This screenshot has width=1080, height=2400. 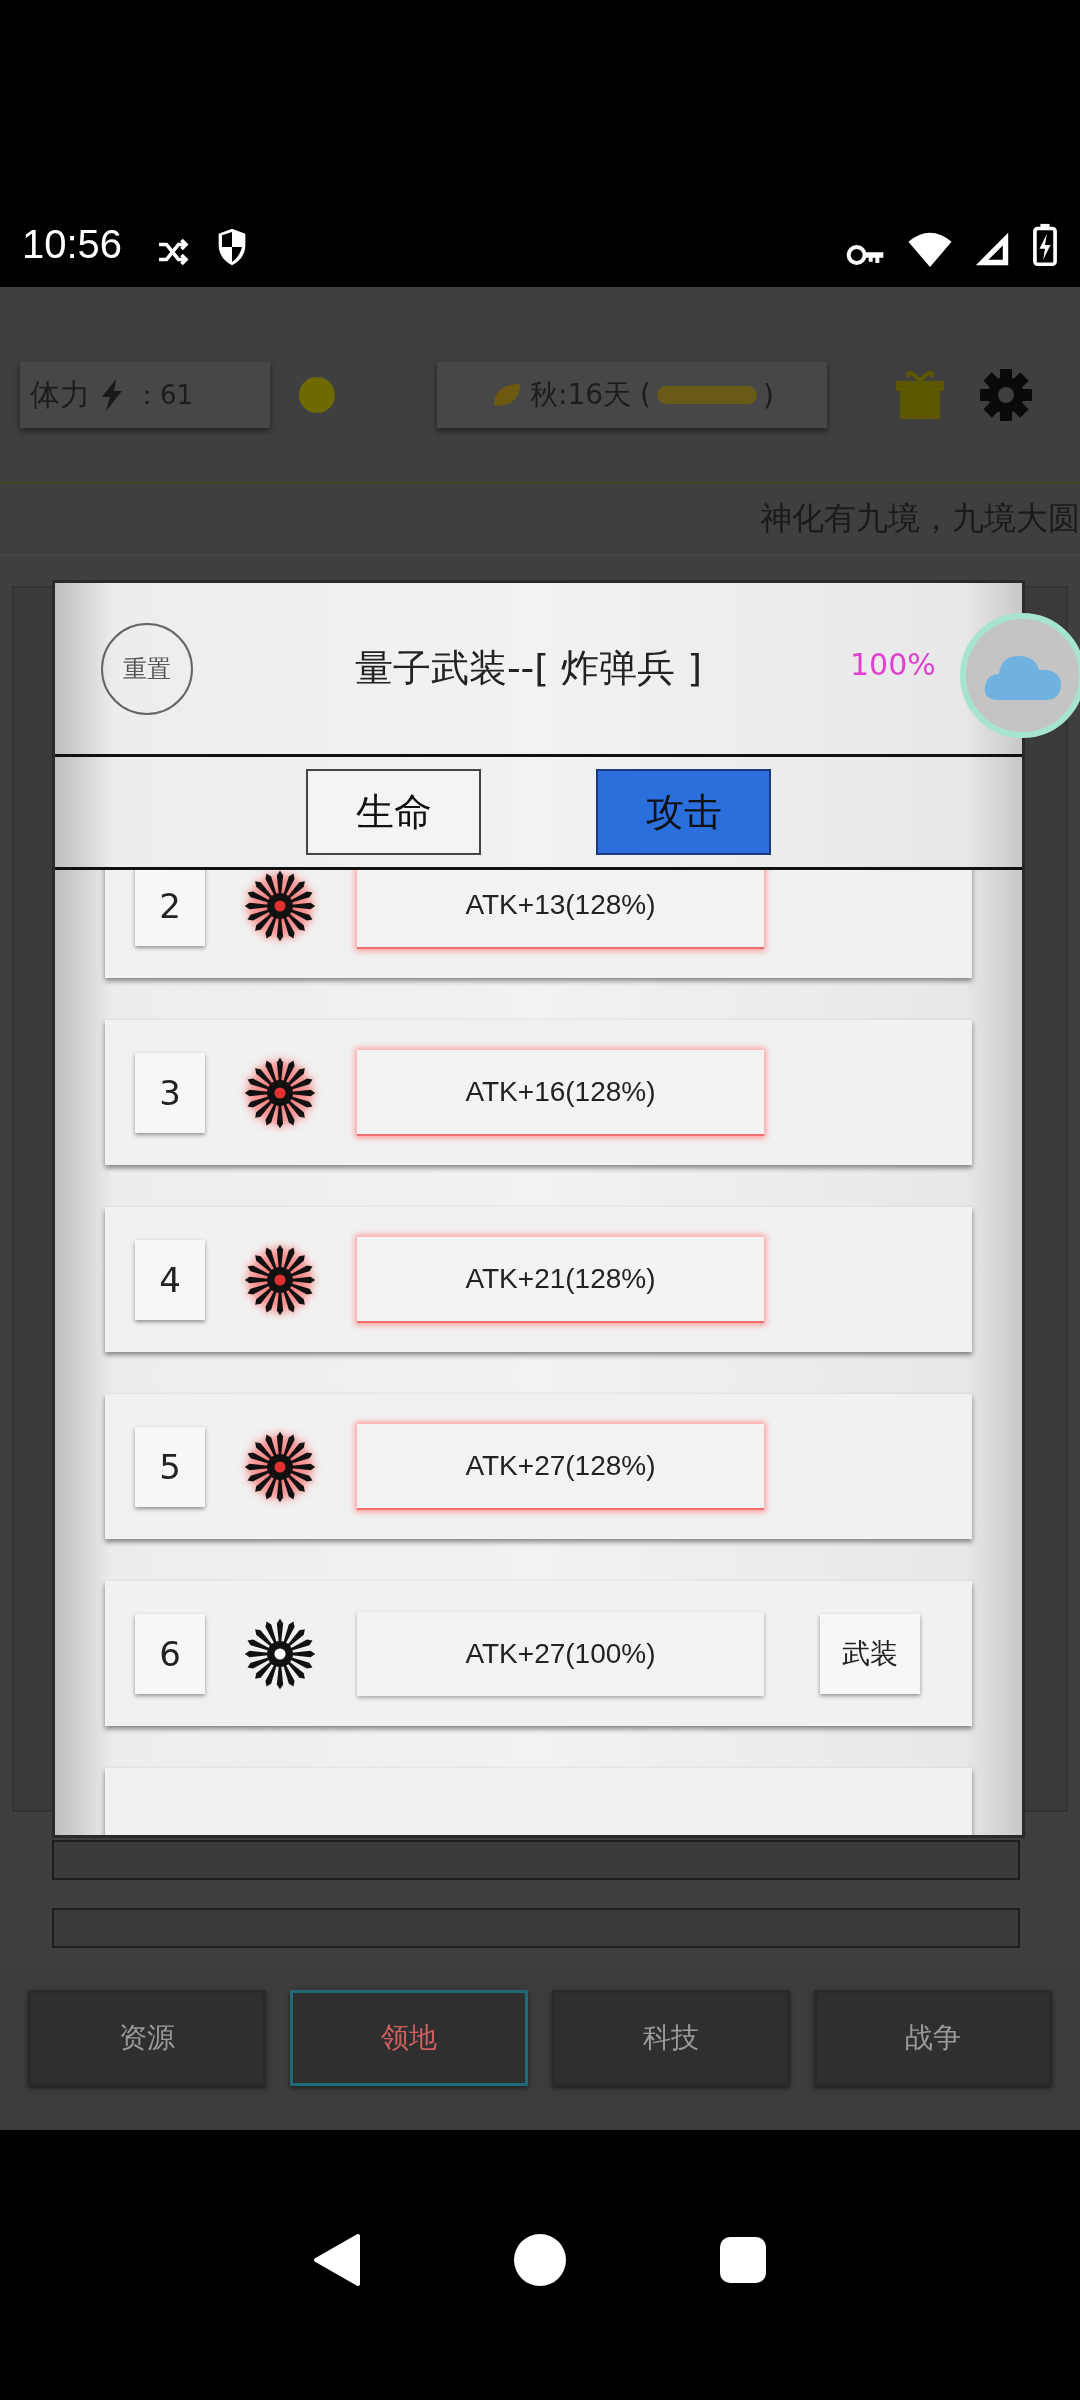 What do you see at coordinates (170, 1092) in the screenshot?
I see `level-number: 3` at bounding box center [170, 1092].